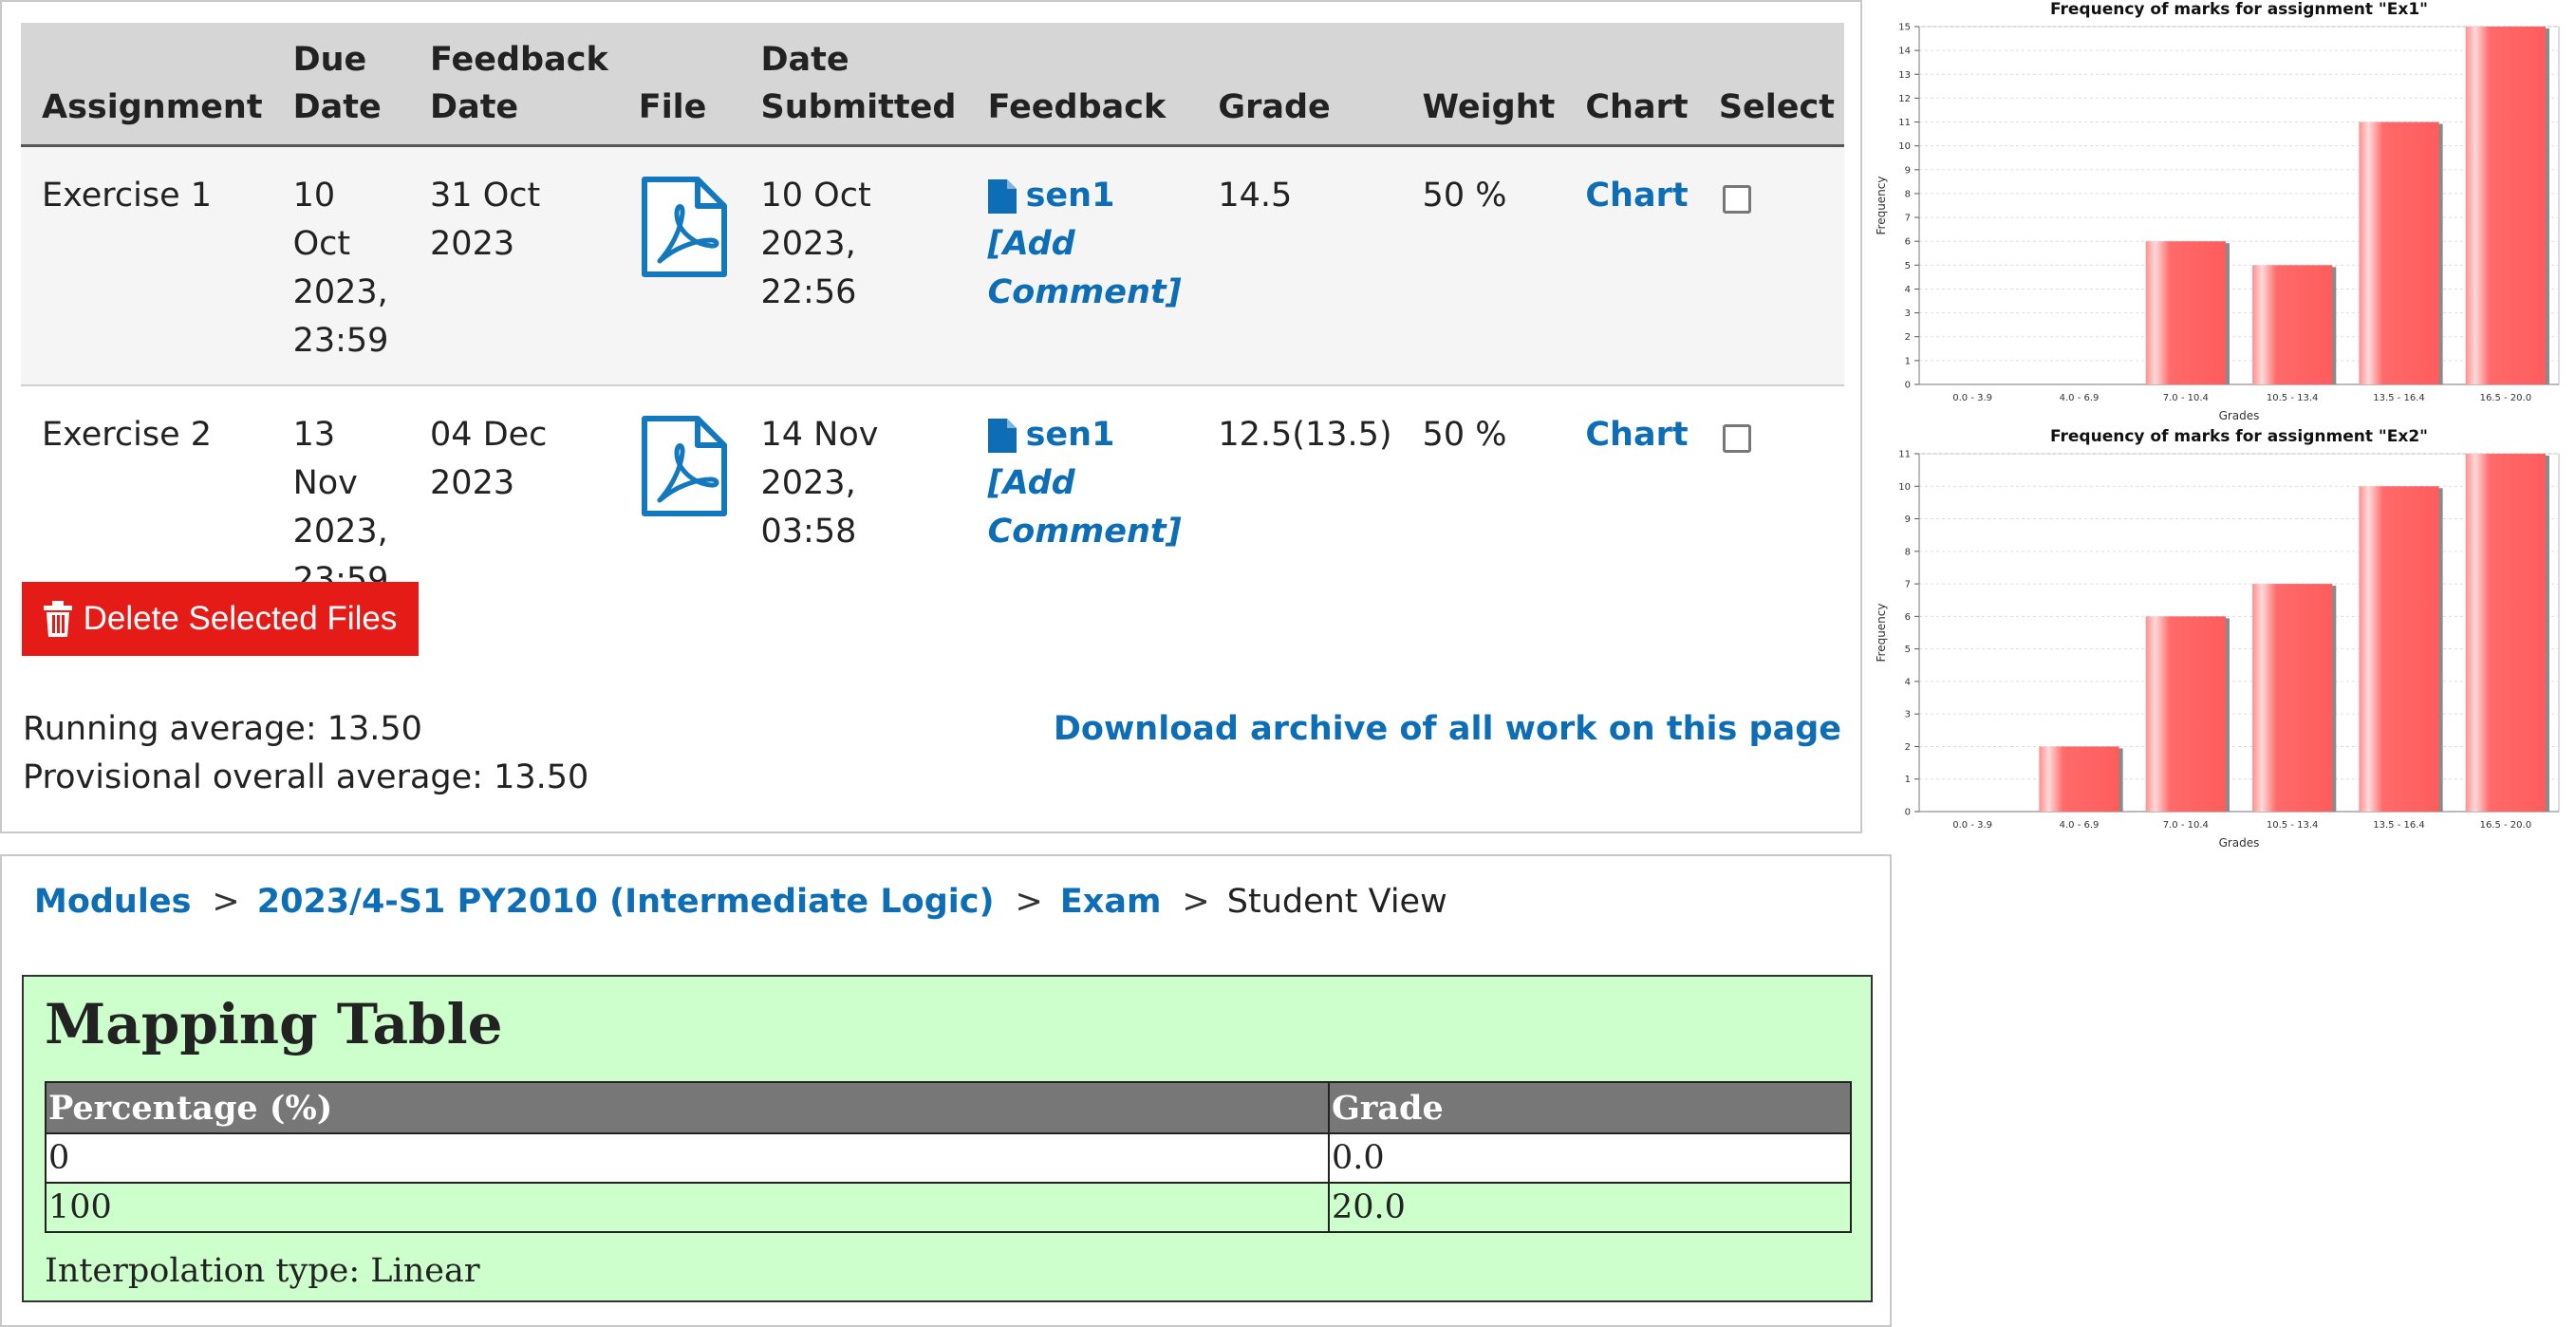 The image size is (2576, 1327). I want to click on grade: 12.5(13.5), so click(1300, 505).